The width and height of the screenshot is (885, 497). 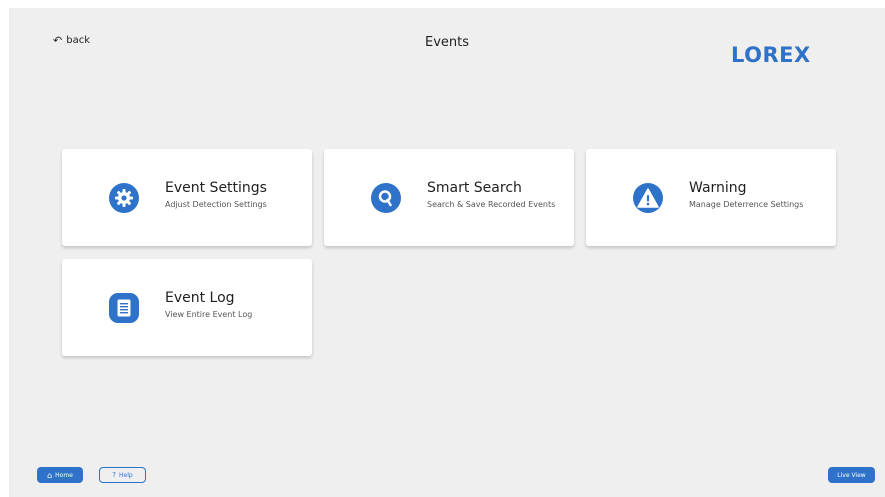 I want to click on card-label: Warning, so click(x=718, y=188).